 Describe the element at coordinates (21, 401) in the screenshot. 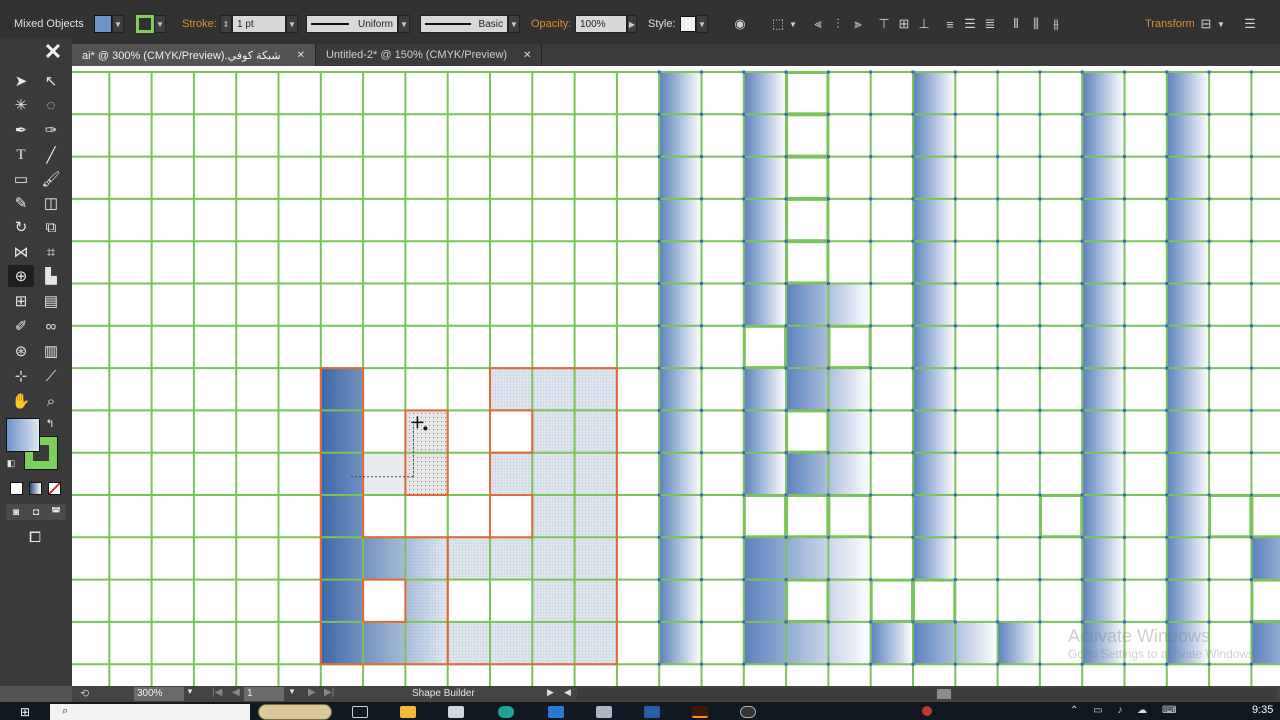

I see `hand-tool-icon: ✋` at that location.